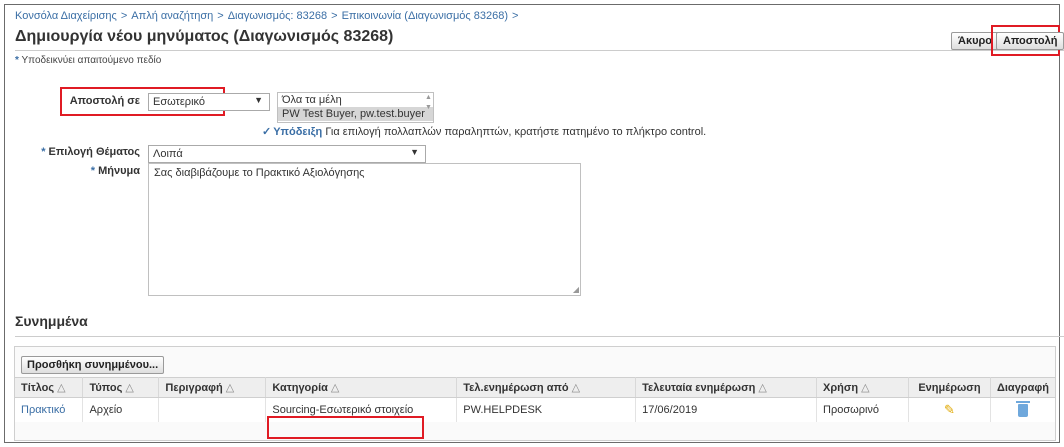  I want to click on category-highlight, so click(345, 427).